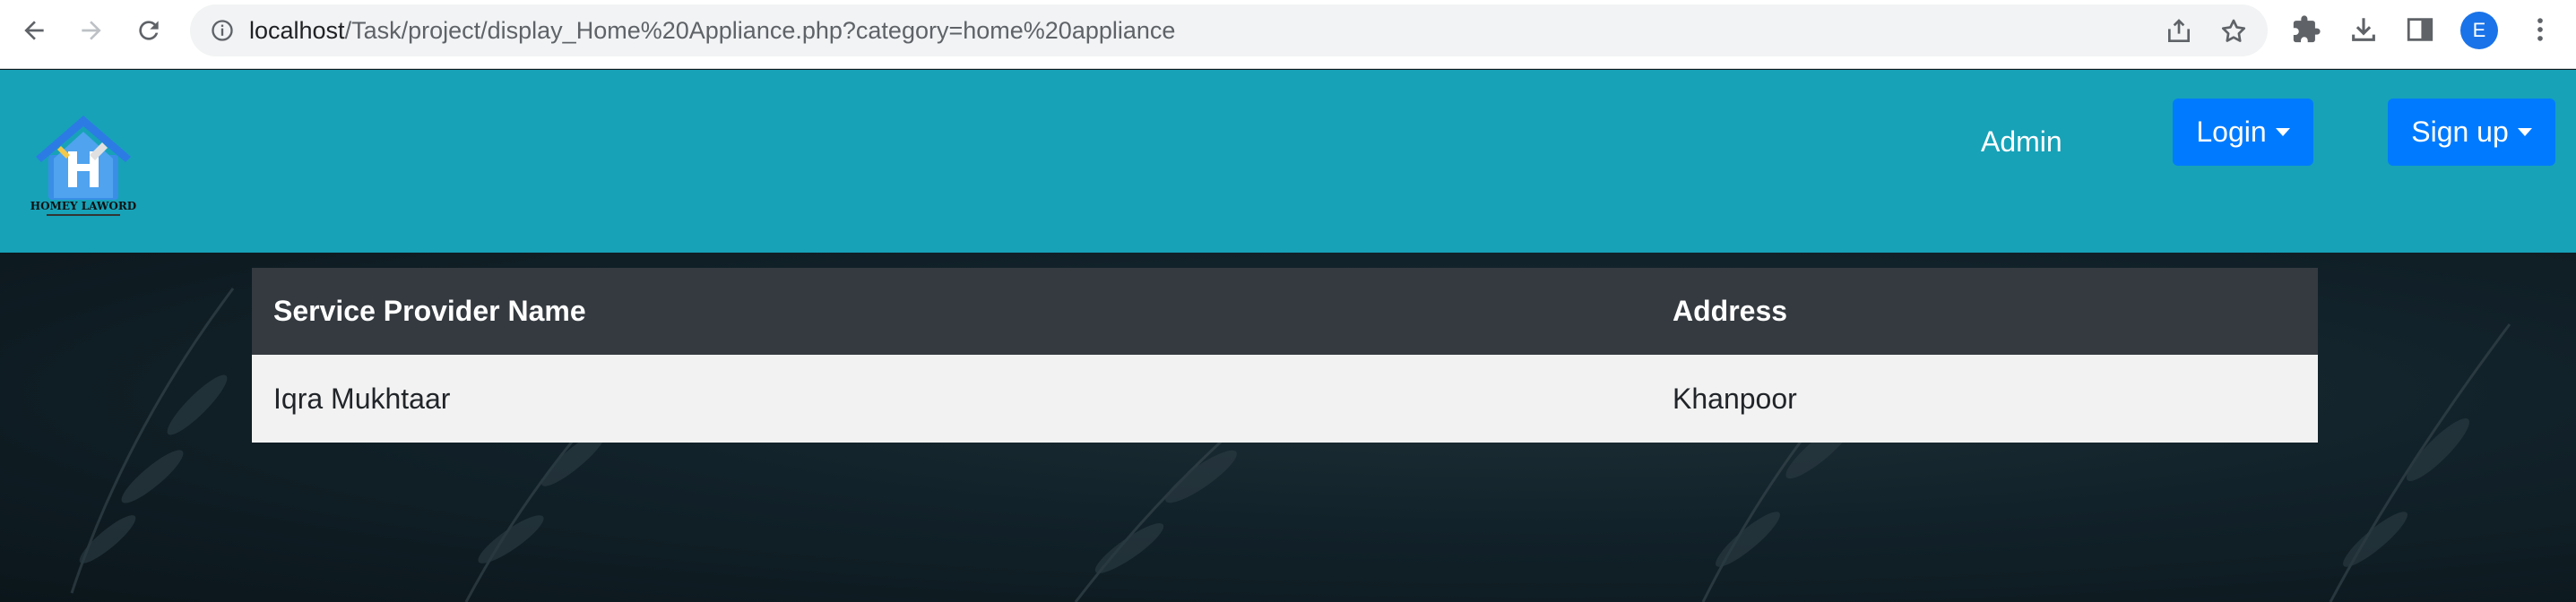  I want to click on login-dropdown-button: Login, so click(2243, 132).